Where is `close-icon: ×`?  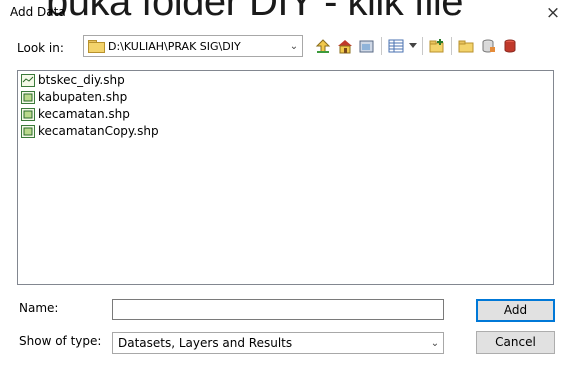
close-icon: × is located at coordinates (553, 13).